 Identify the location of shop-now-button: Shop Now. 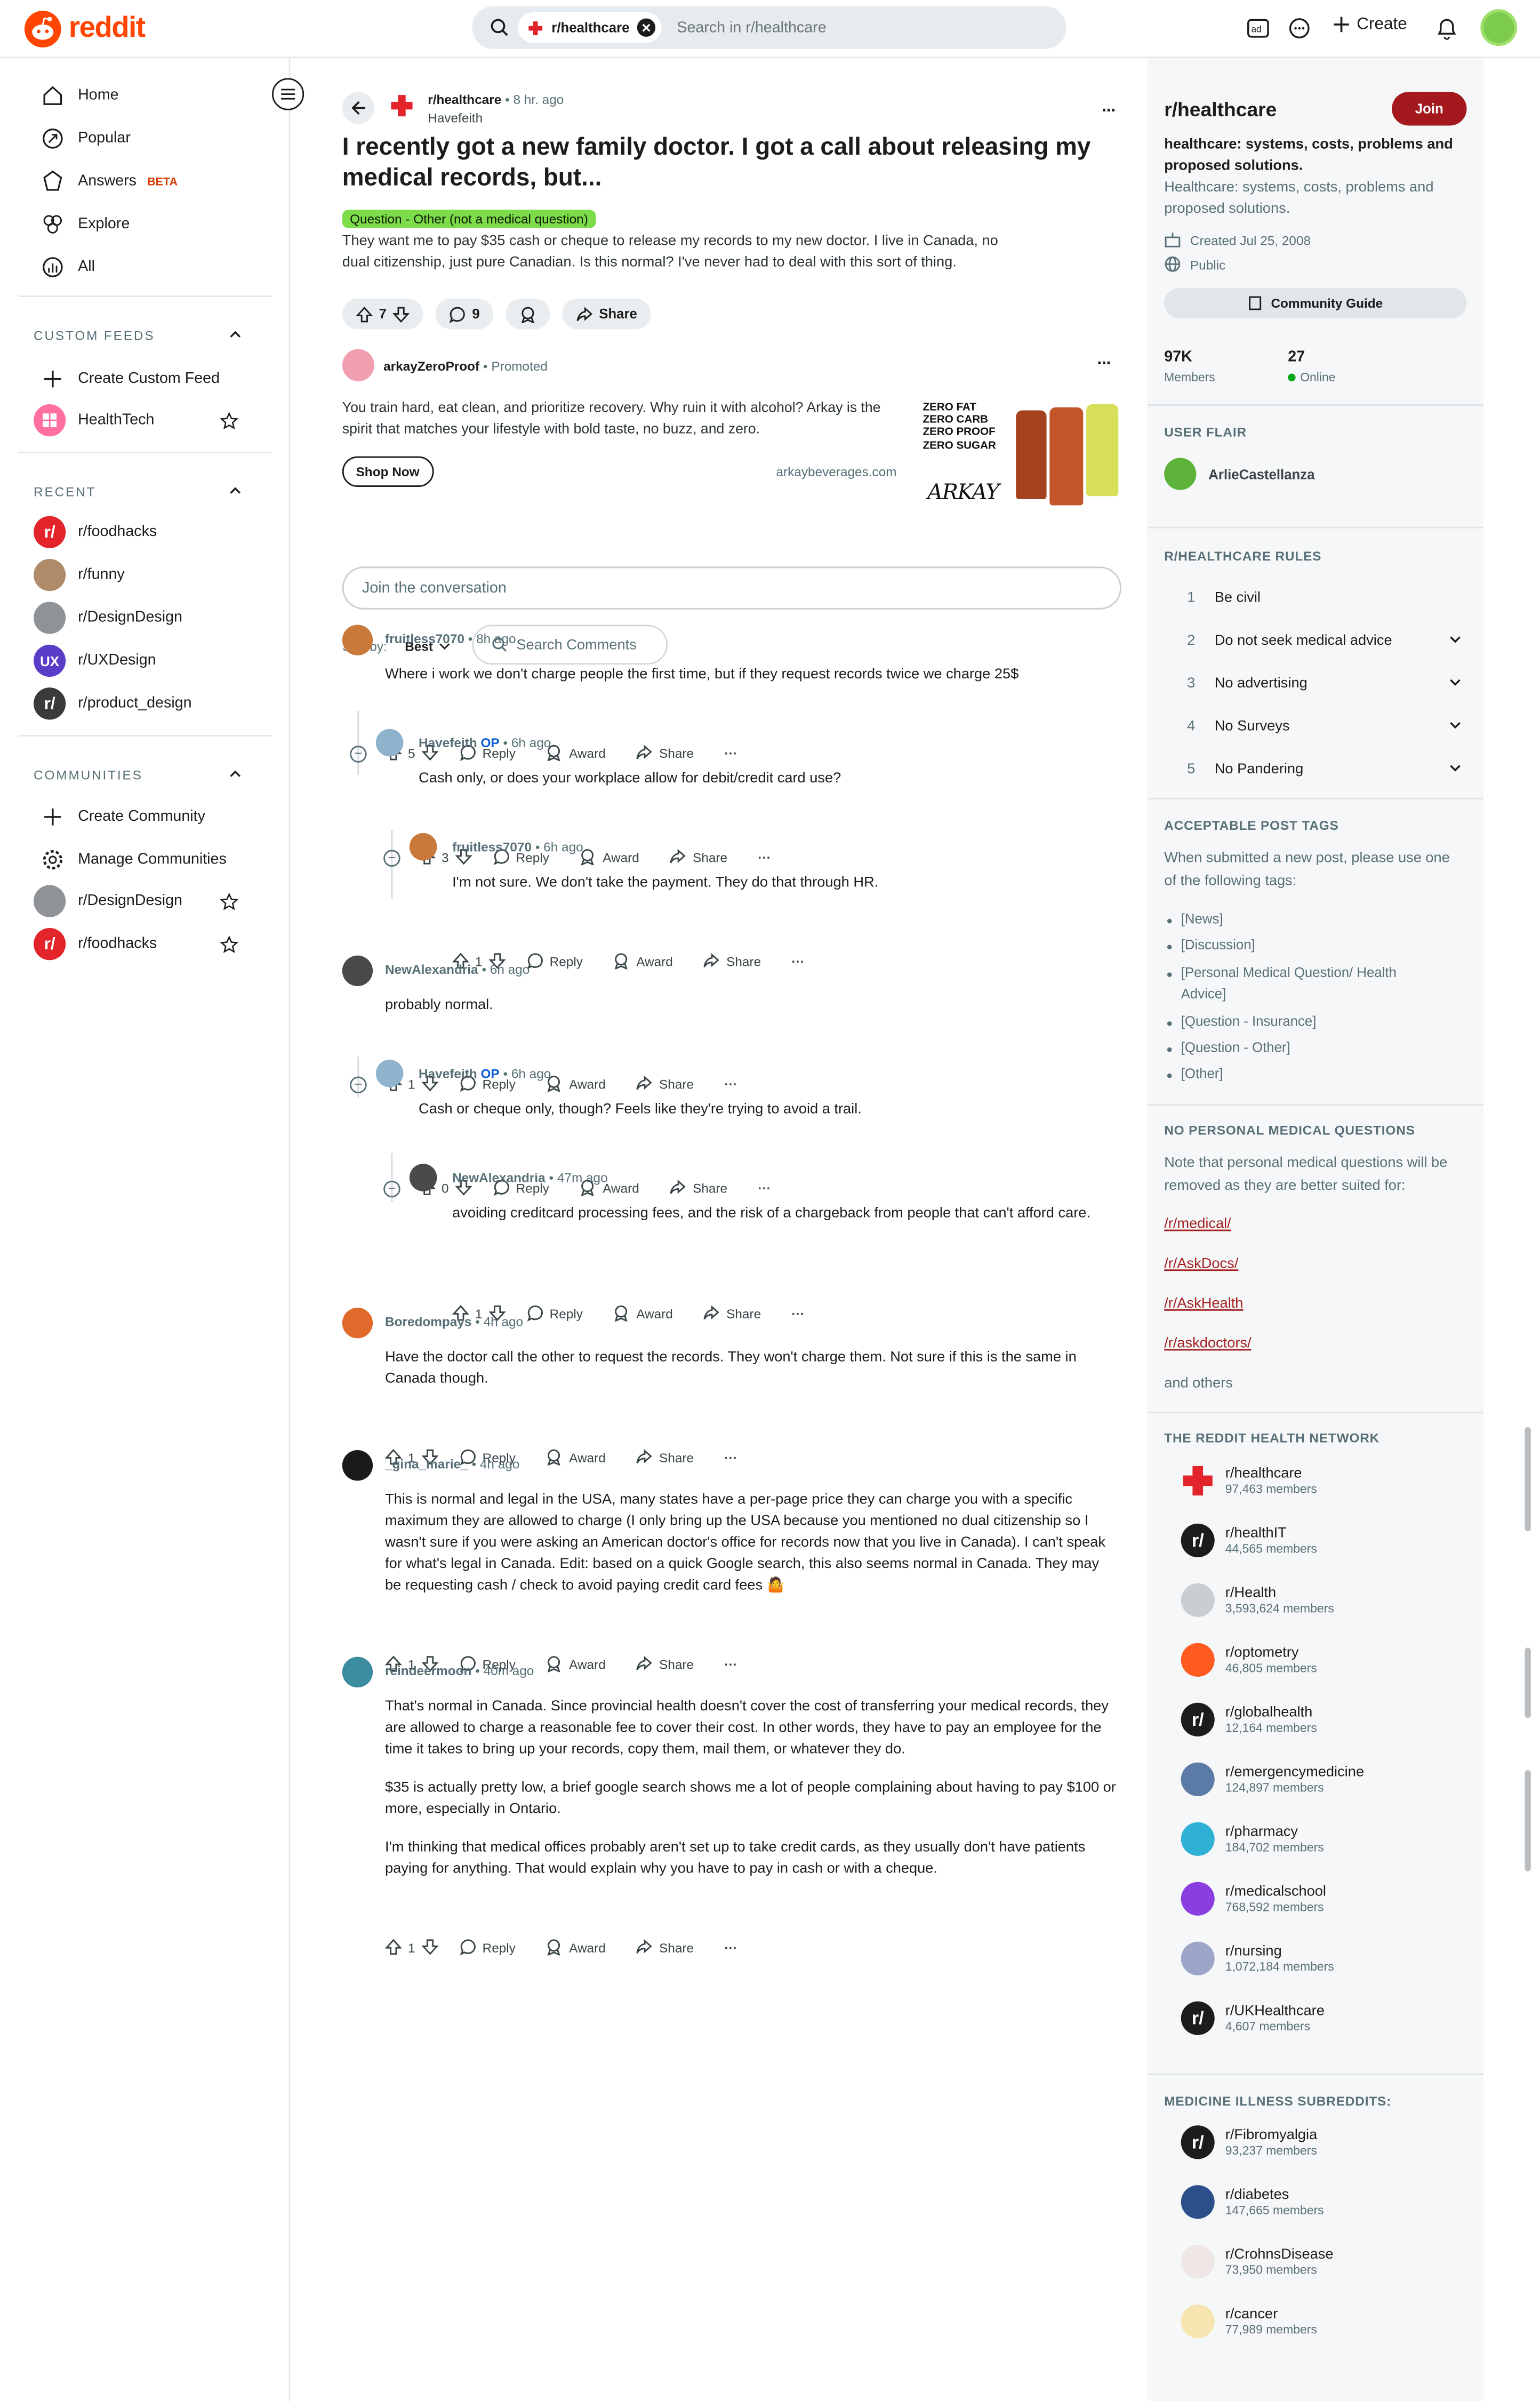
(388, 472).